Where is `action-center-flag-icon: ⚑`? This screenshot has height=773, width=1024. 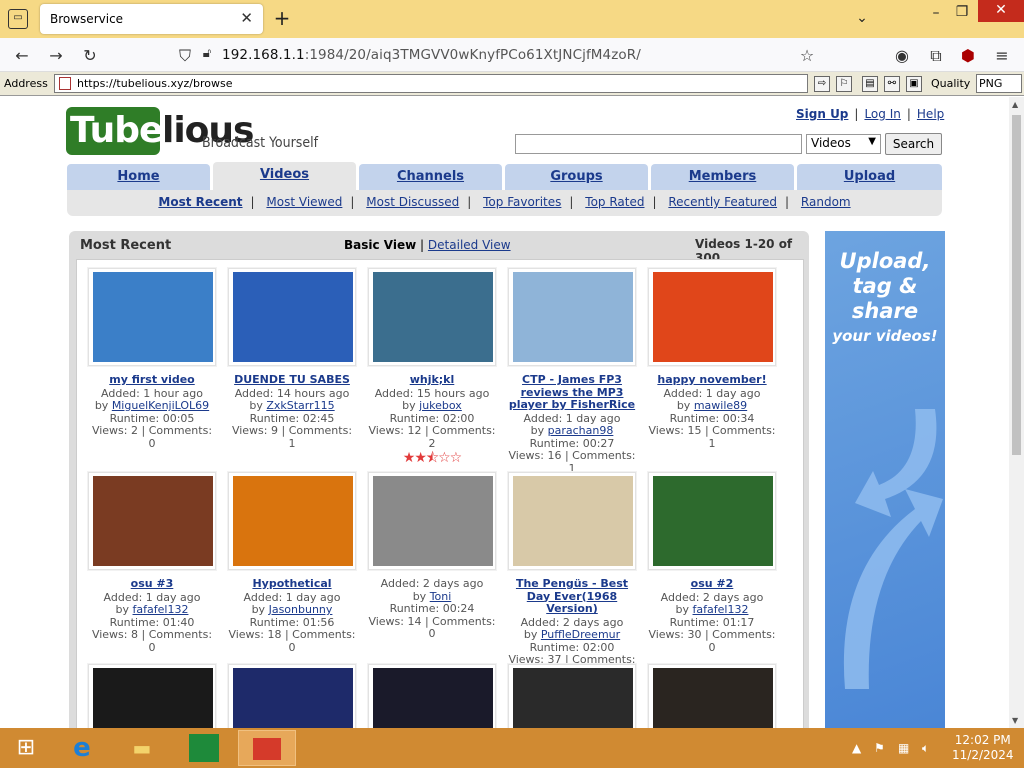
action-center-flag-icon: ⚑ is located at coordinates (879, 748).